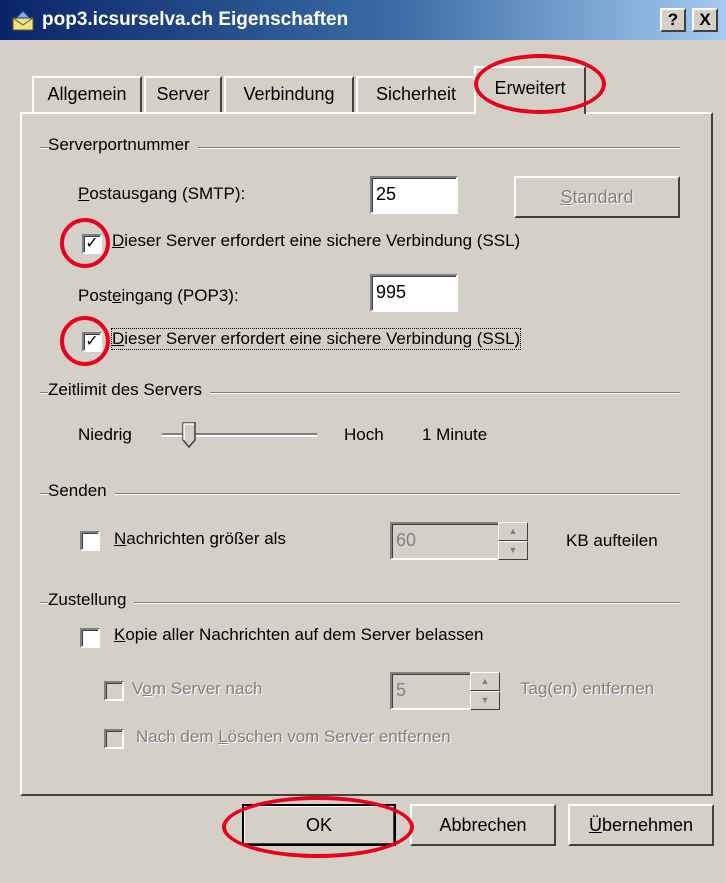  What do you see at coordinates (364, 434) in the screenshot?
I see `timeout-high-label: Hoch` at bounding box center [364, 434].